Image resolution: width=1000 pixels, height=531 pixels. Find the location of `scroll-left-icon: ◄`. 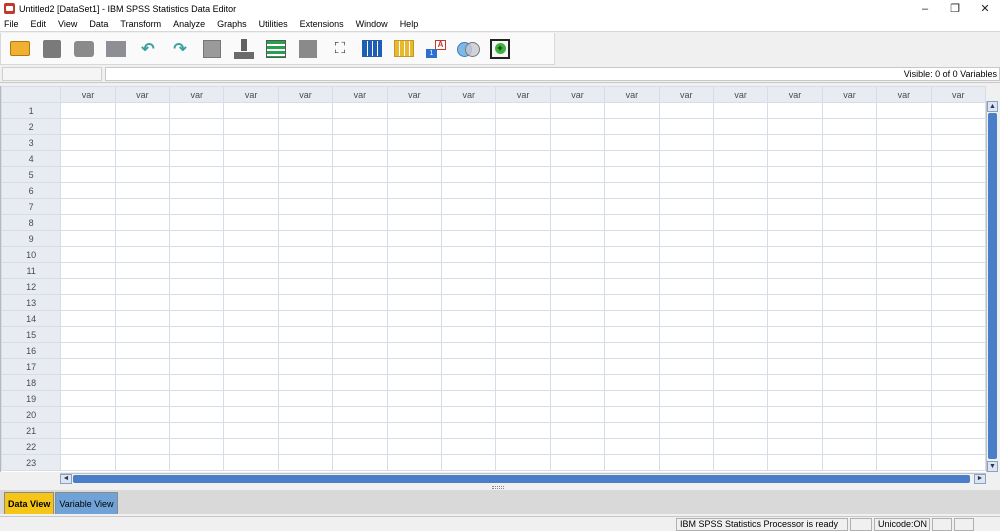

scroll-left-icon: ◄ is located at coordinates (66, 479).